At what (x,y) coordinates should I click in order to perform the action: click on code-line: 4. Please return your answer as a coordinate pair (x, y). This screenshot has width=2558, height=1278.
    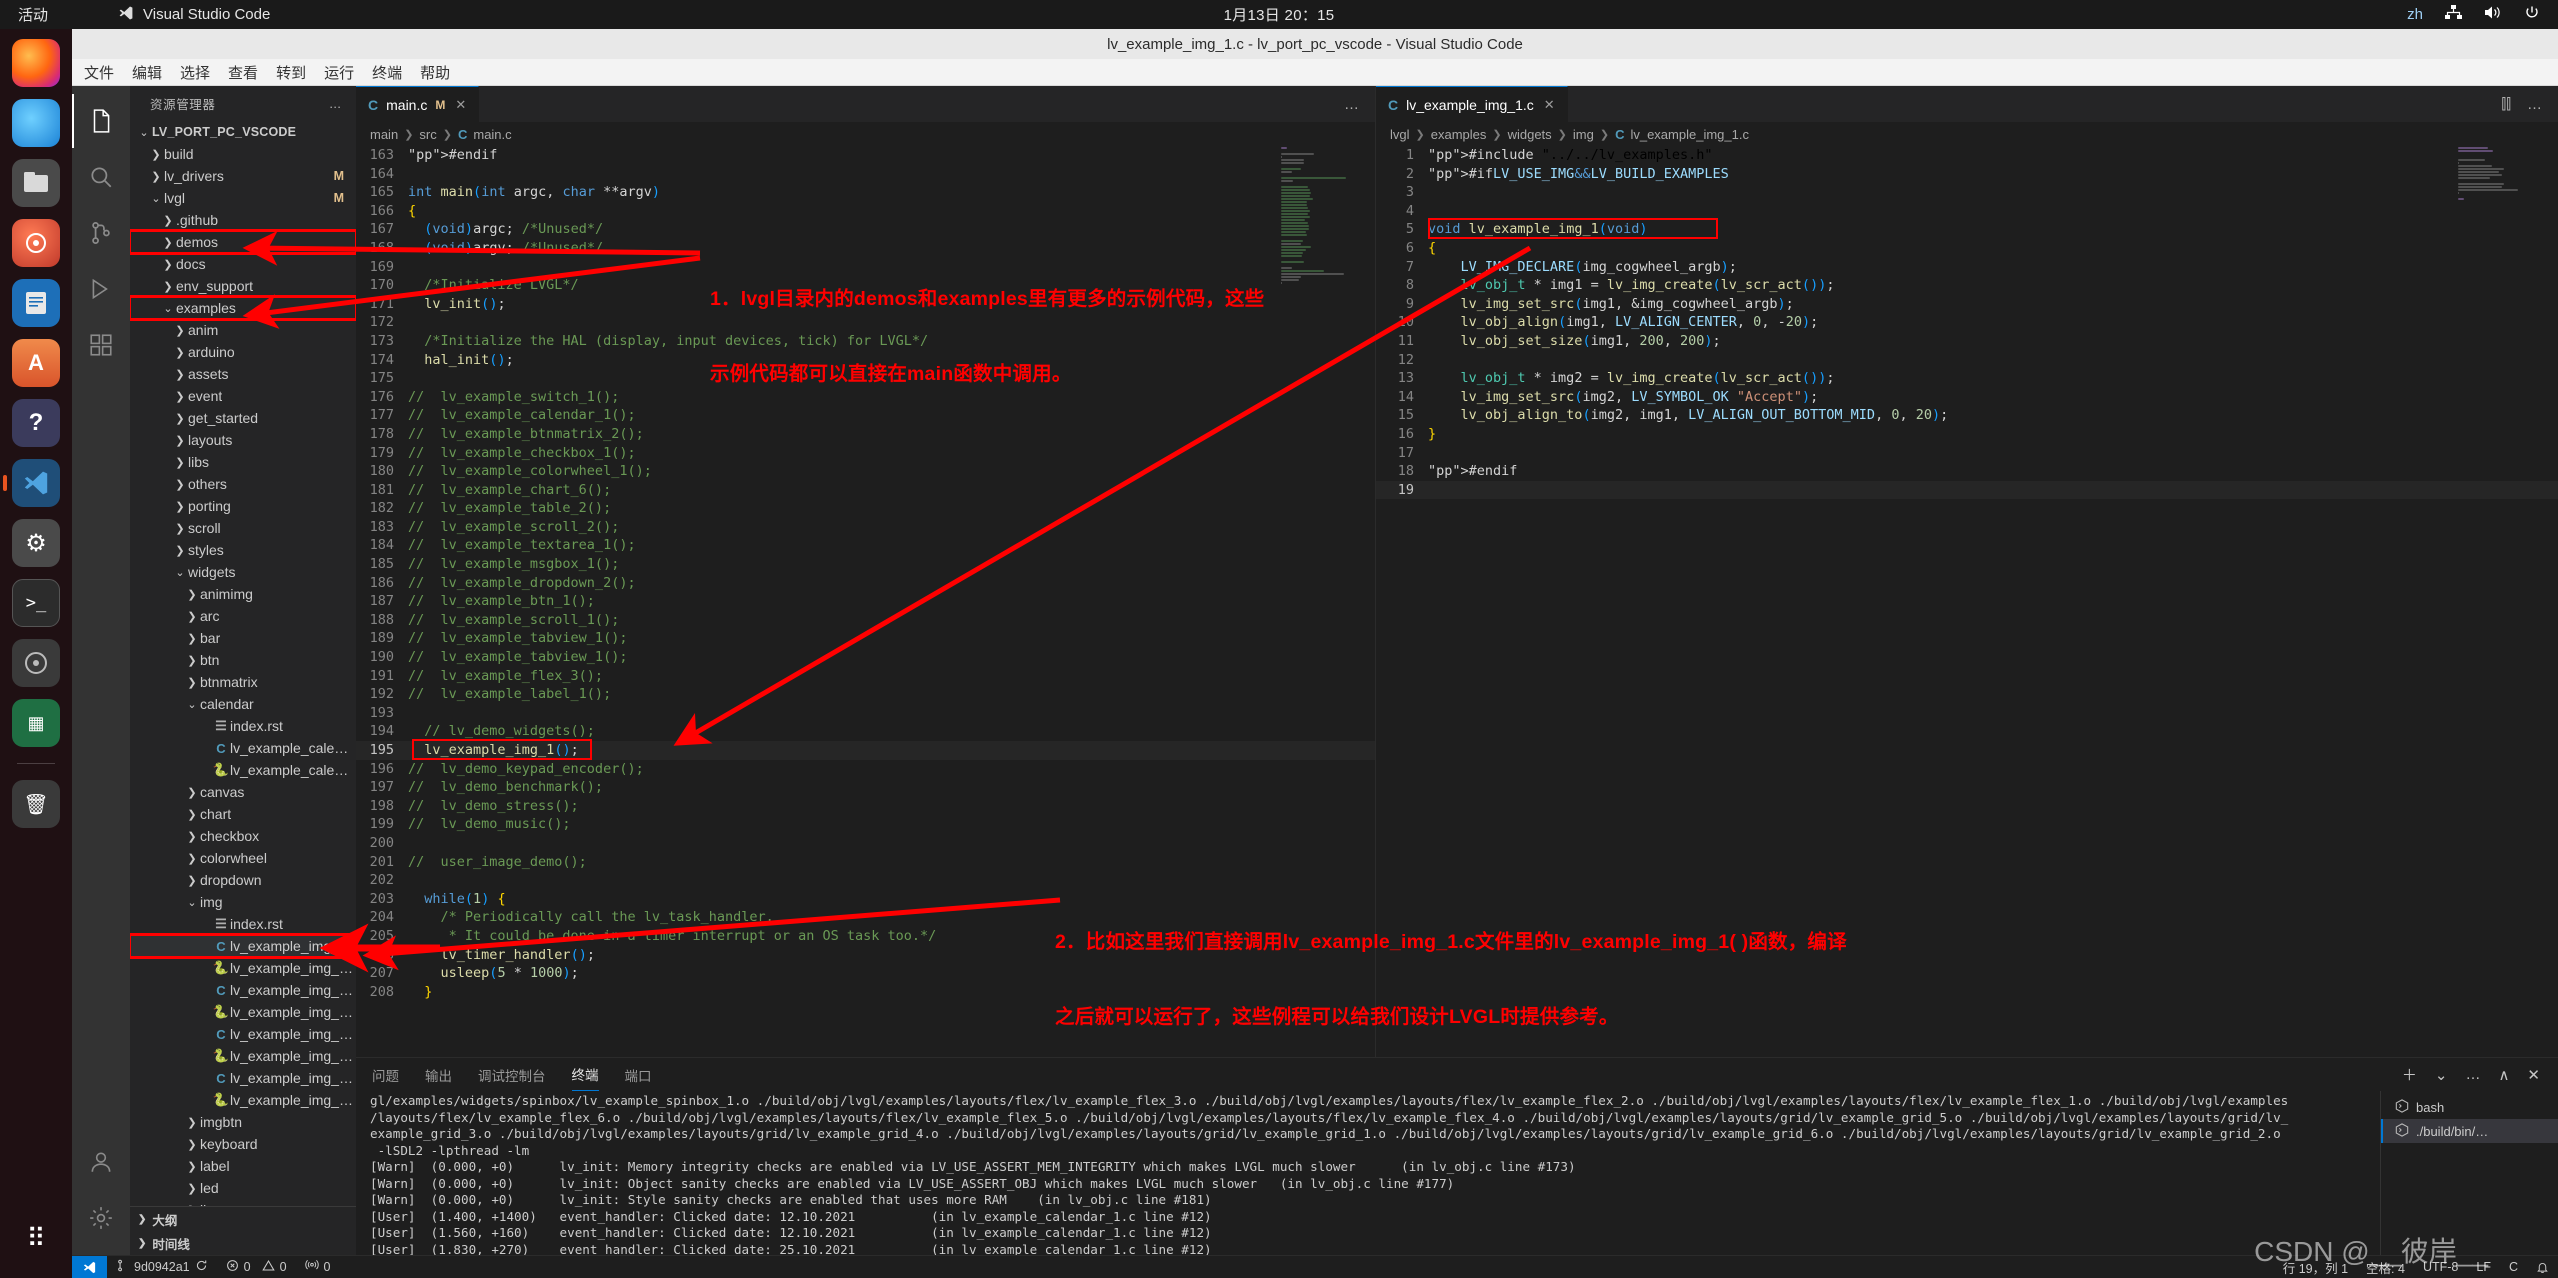
    Looking at the image, I should click on (1967, 211).